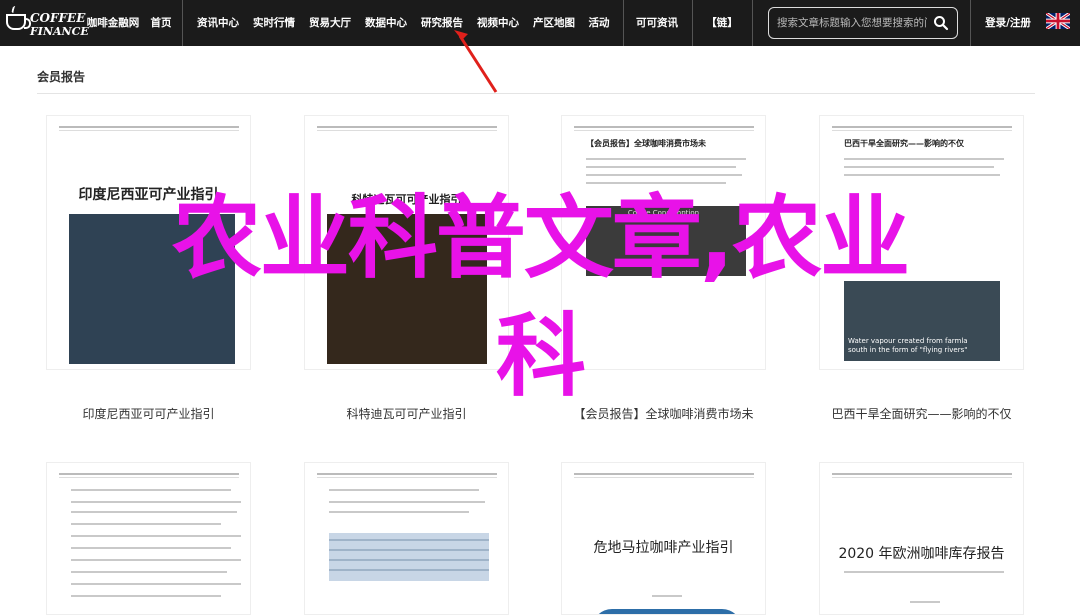 The image size is (1080, 615). I want to click on report-thumbnail: 【会员报告】全球咖啡消费市场未 Coffee Consumption, so click(663, 242).